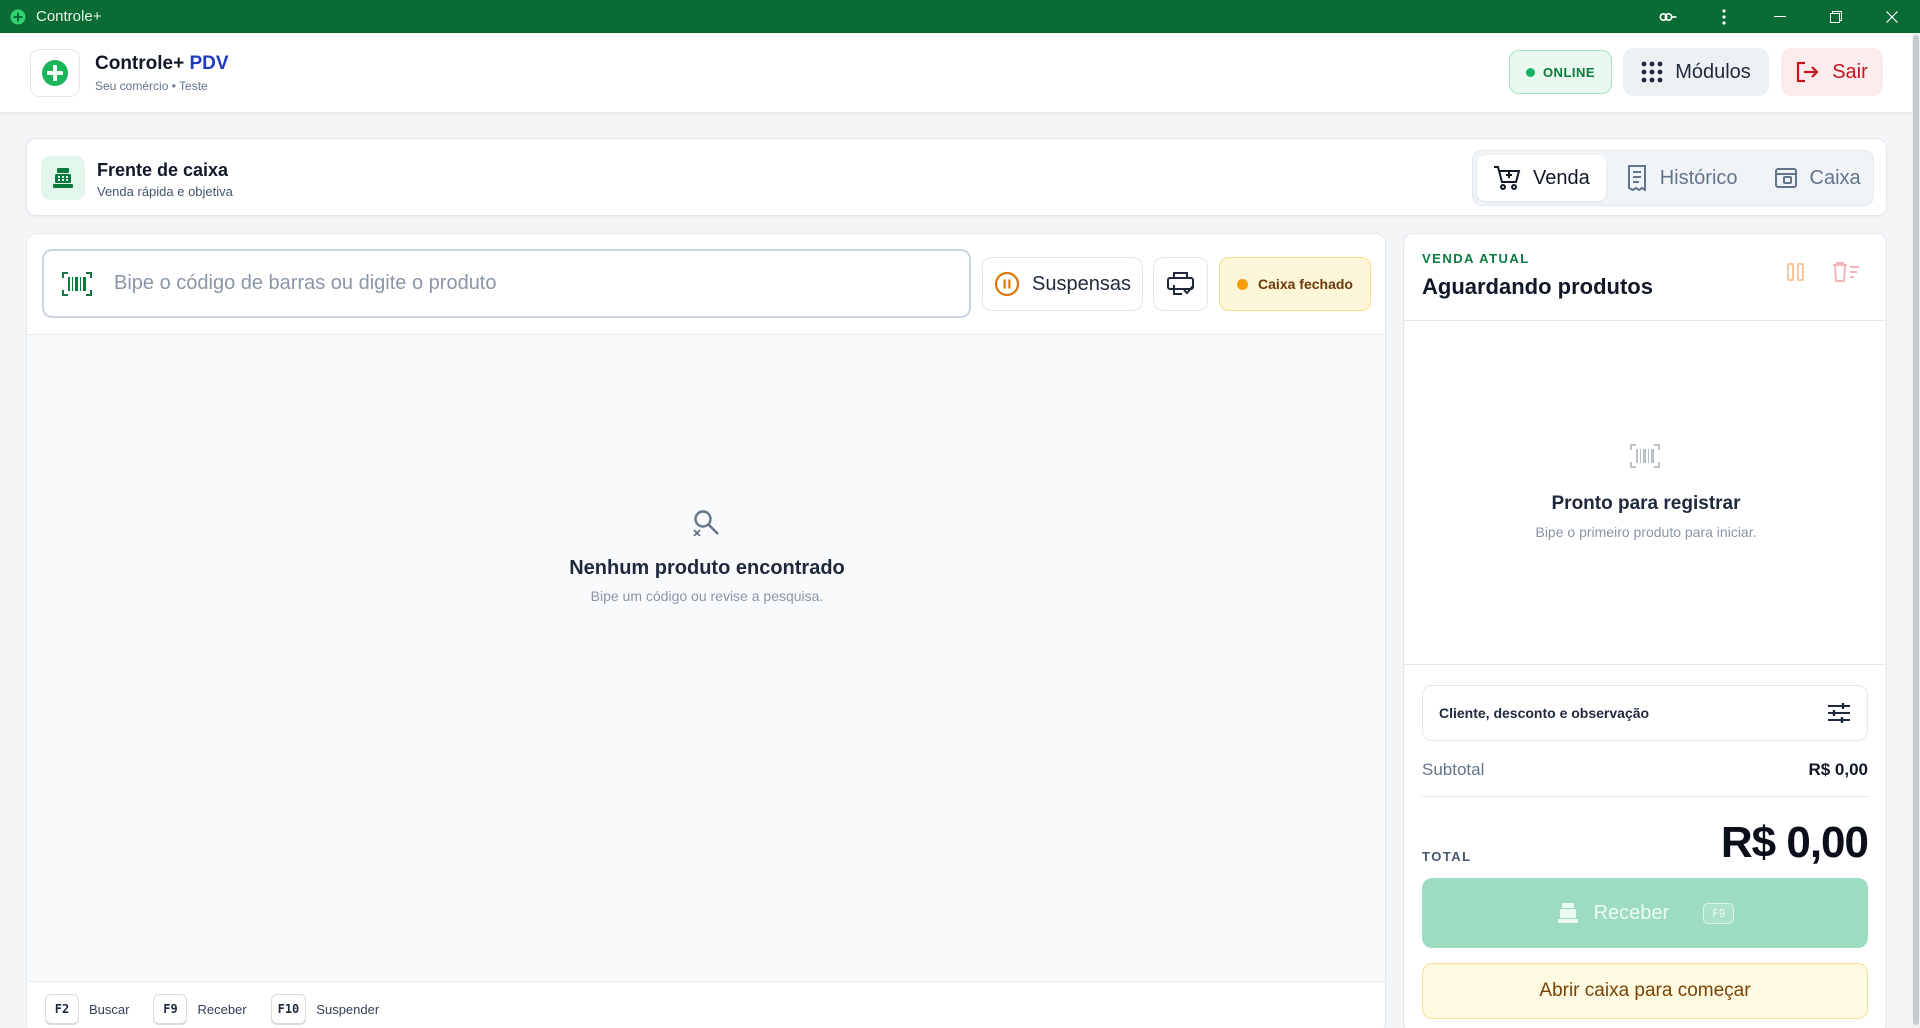 The width and height of the screenshot is (1920, 1028). Describe the element at coordinates (1569, 72) in the screenshot. I see `status-label: ONLINE` at that location.